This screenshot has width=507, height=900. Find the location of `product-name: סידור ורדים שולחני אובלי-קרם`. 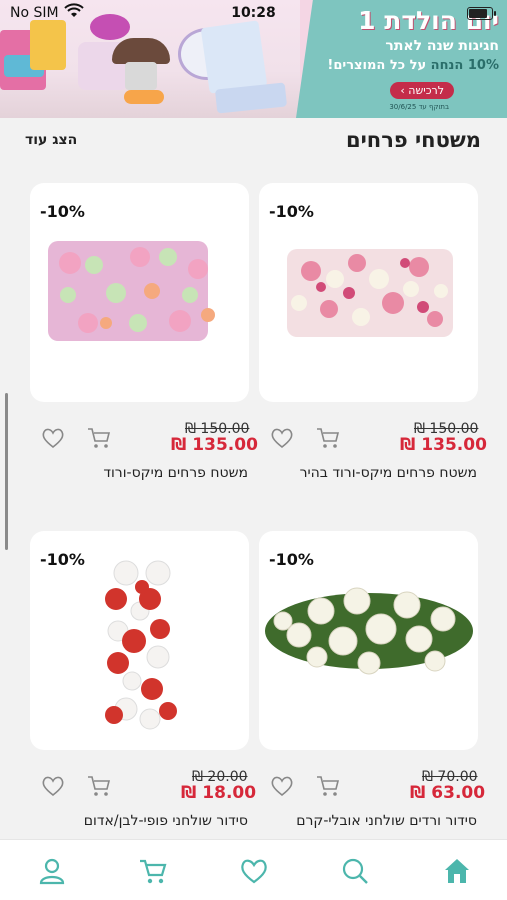

product-name: סידור ורדים שולחני אובלי-קרם is located at coordinates (386, 821).